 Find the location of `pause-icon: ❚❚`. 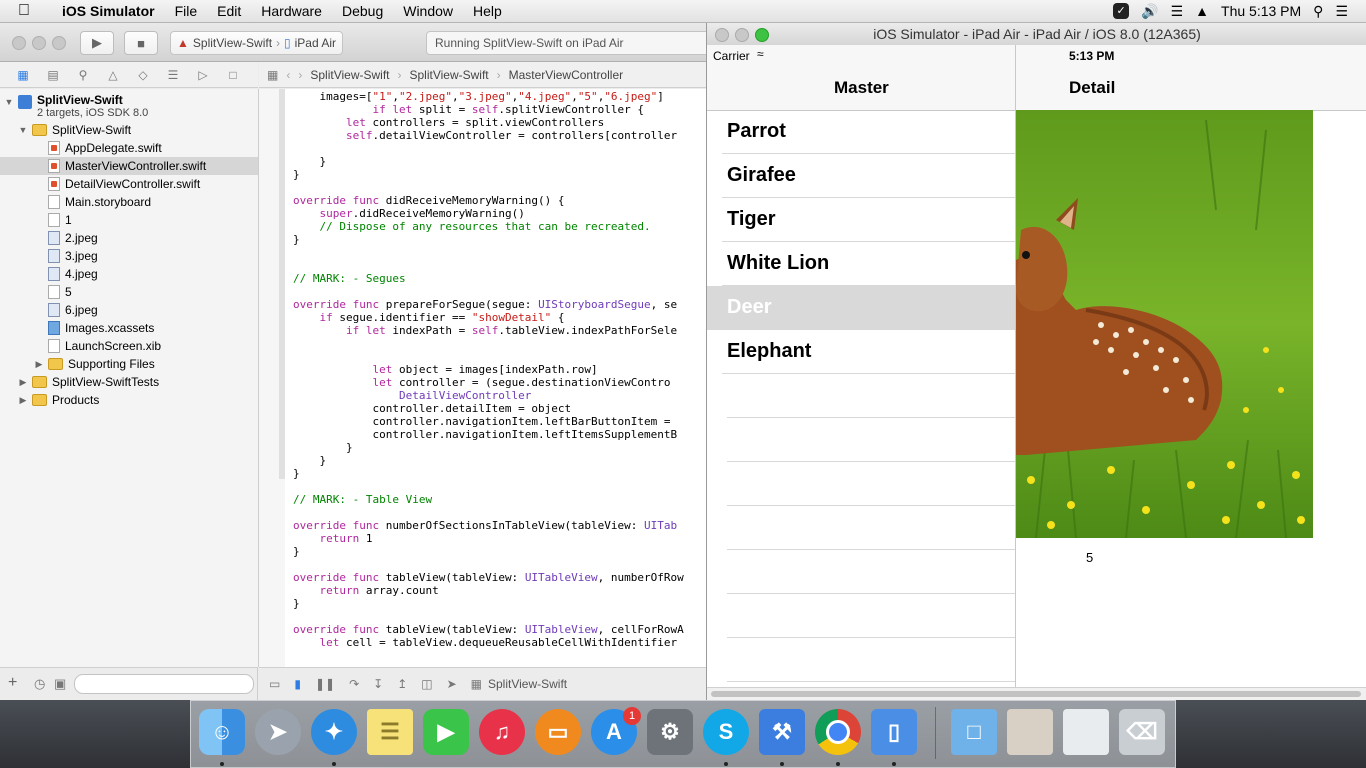

pause-icon: ❚❚ is located at coordinates (325, 684).